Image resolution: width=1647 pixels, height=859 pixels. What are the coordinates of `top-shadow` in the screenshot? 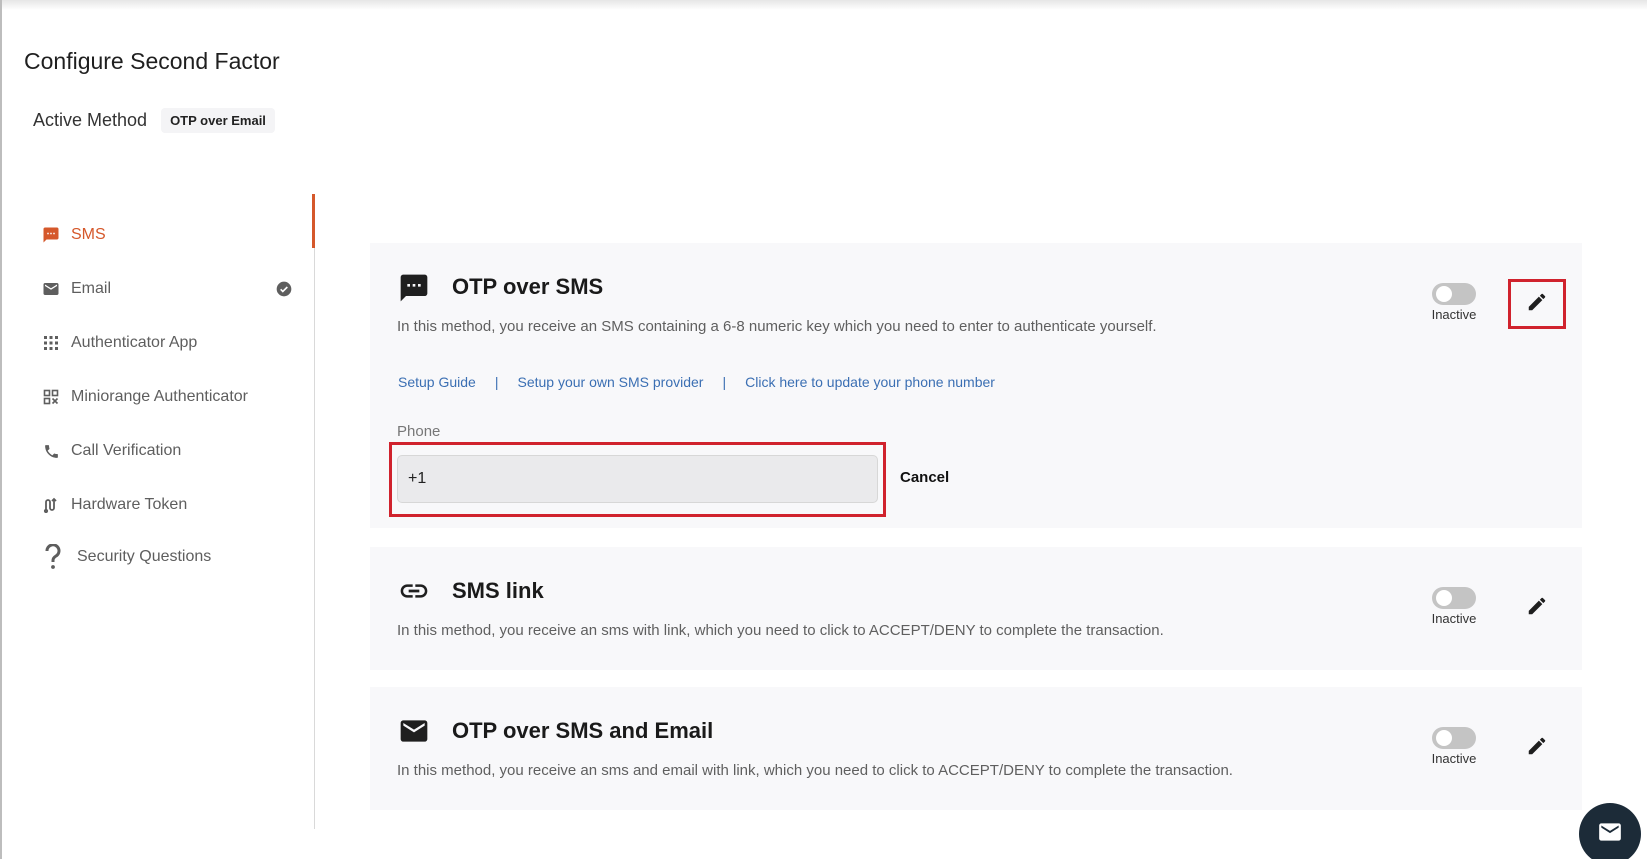 It's located at (823, 5).